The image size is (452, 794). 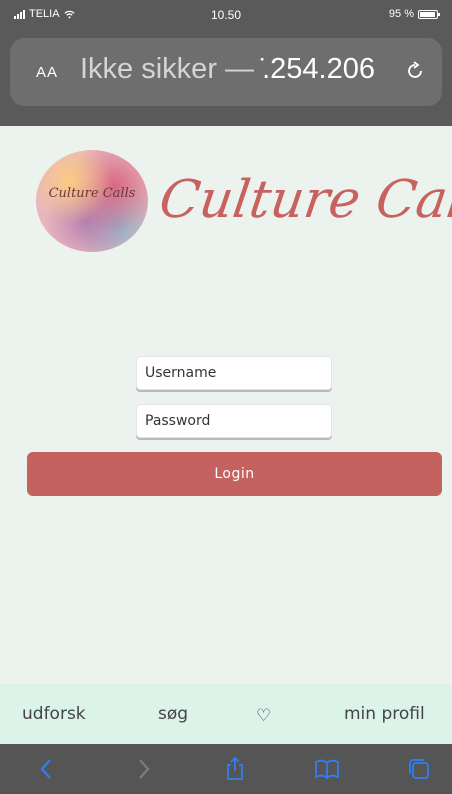 I want to click on reload-icon, so click(x=415, y=71).